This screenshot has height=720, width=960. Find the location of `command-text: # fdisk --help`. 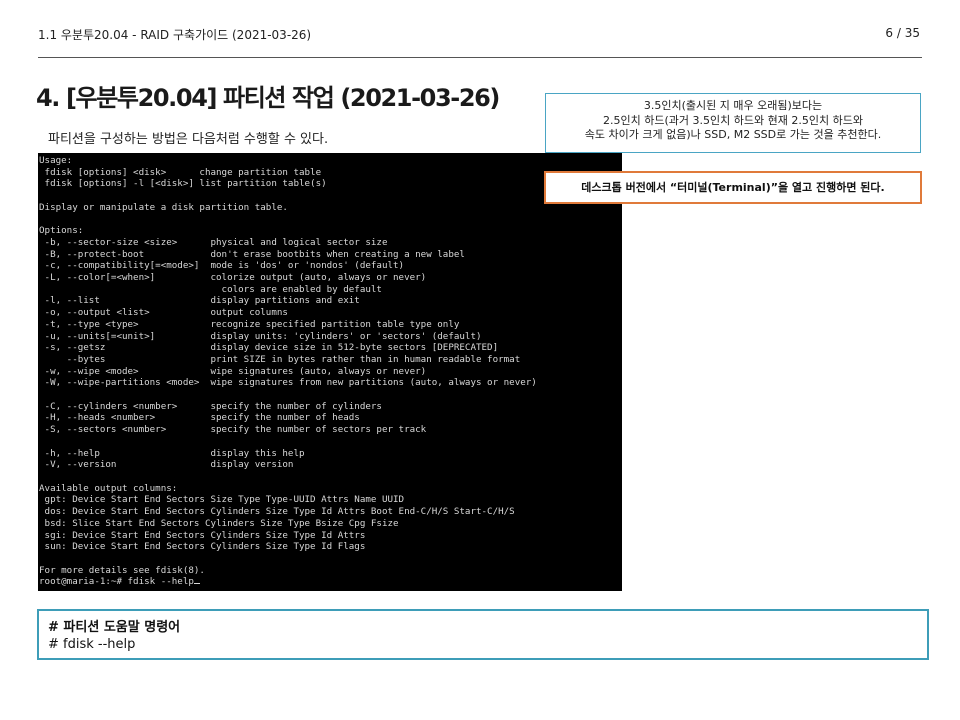

command-text: # fdisk --help is located at coordinates (92, 644).